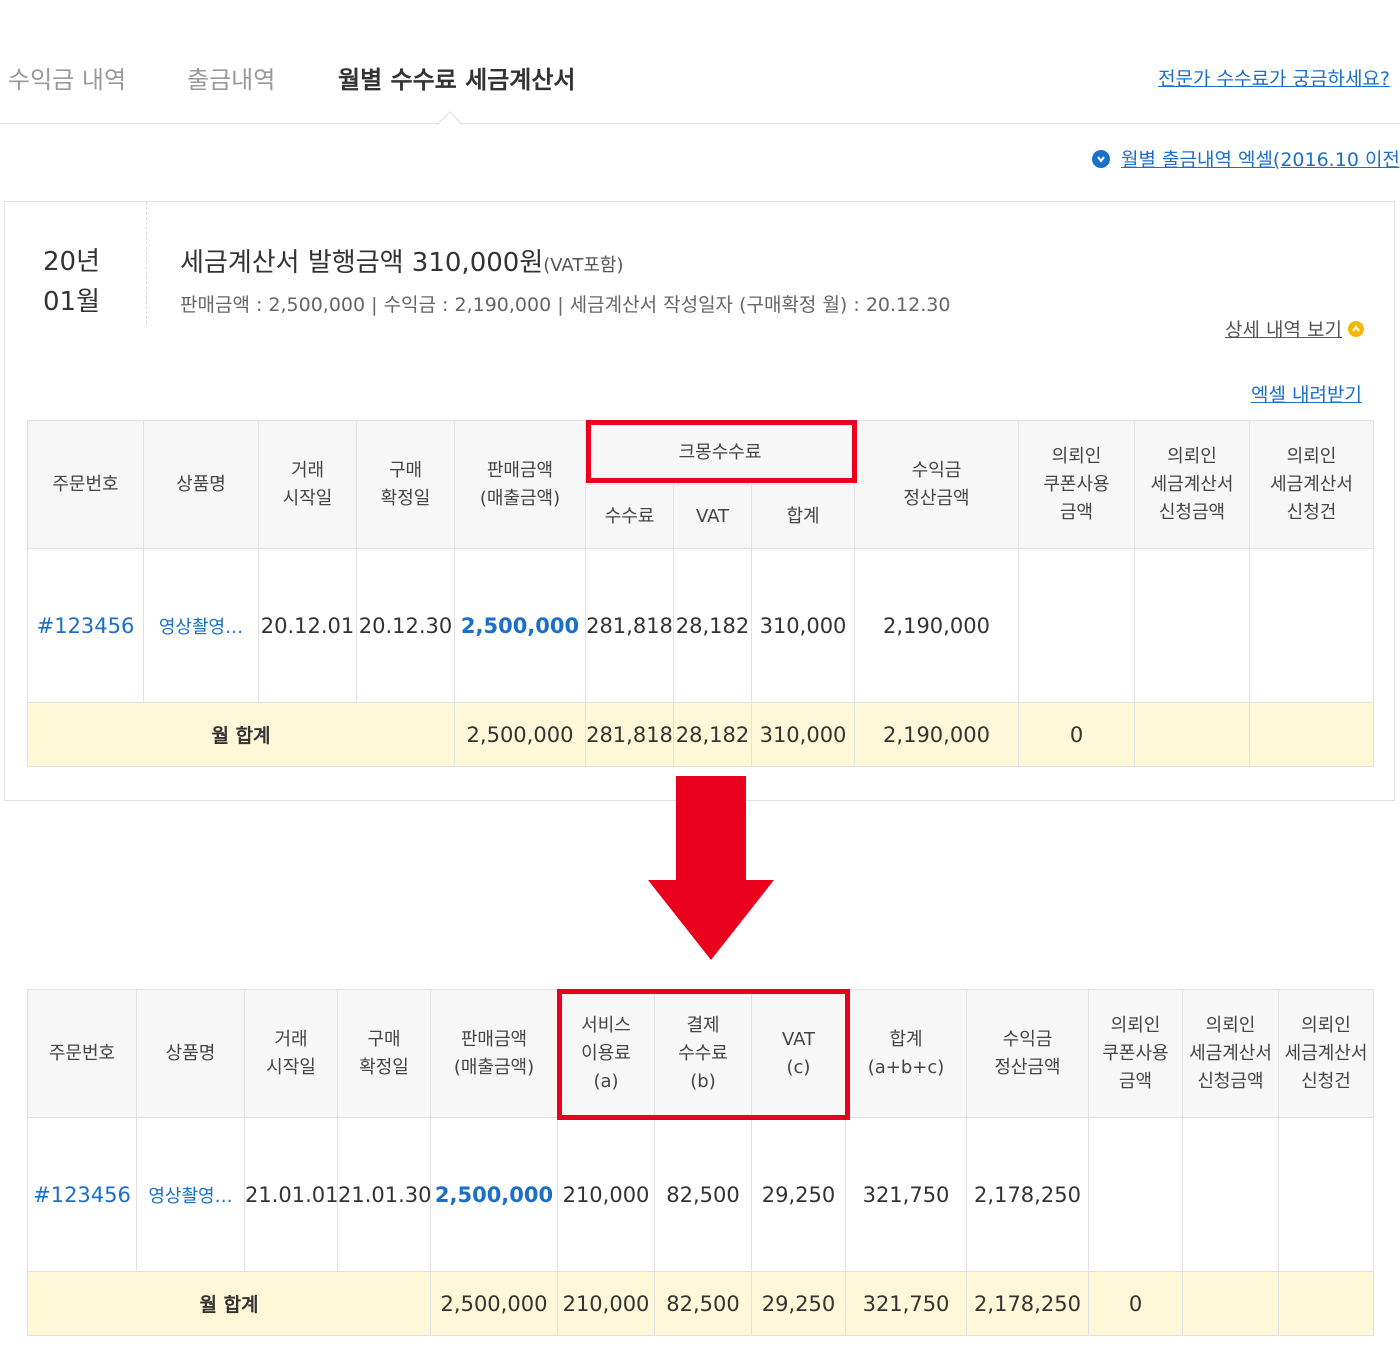 The image size is (1400, 1364). Describe the element at coordinates (1283, 330) in the screenshot. I see `detail-view-label: 상세 내역 보기` at that location.